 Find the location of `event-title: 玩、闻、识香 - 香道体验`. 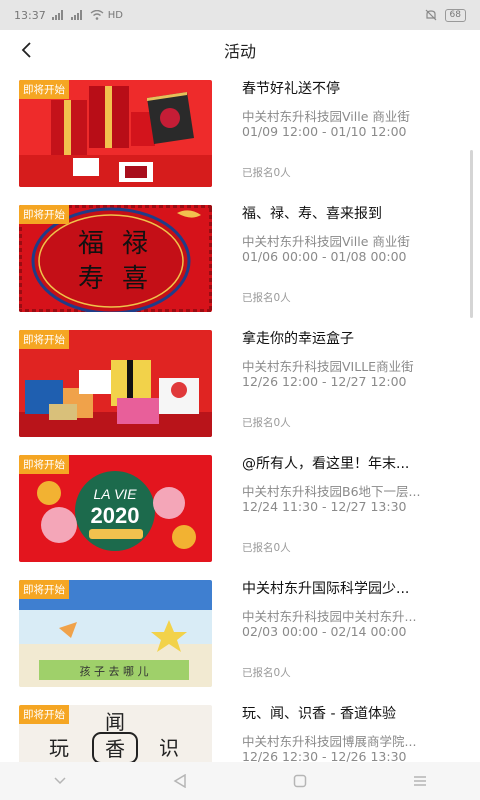

event-title: 玩、闻、识香 - 香道体验 is located at coordinates (348, 713).